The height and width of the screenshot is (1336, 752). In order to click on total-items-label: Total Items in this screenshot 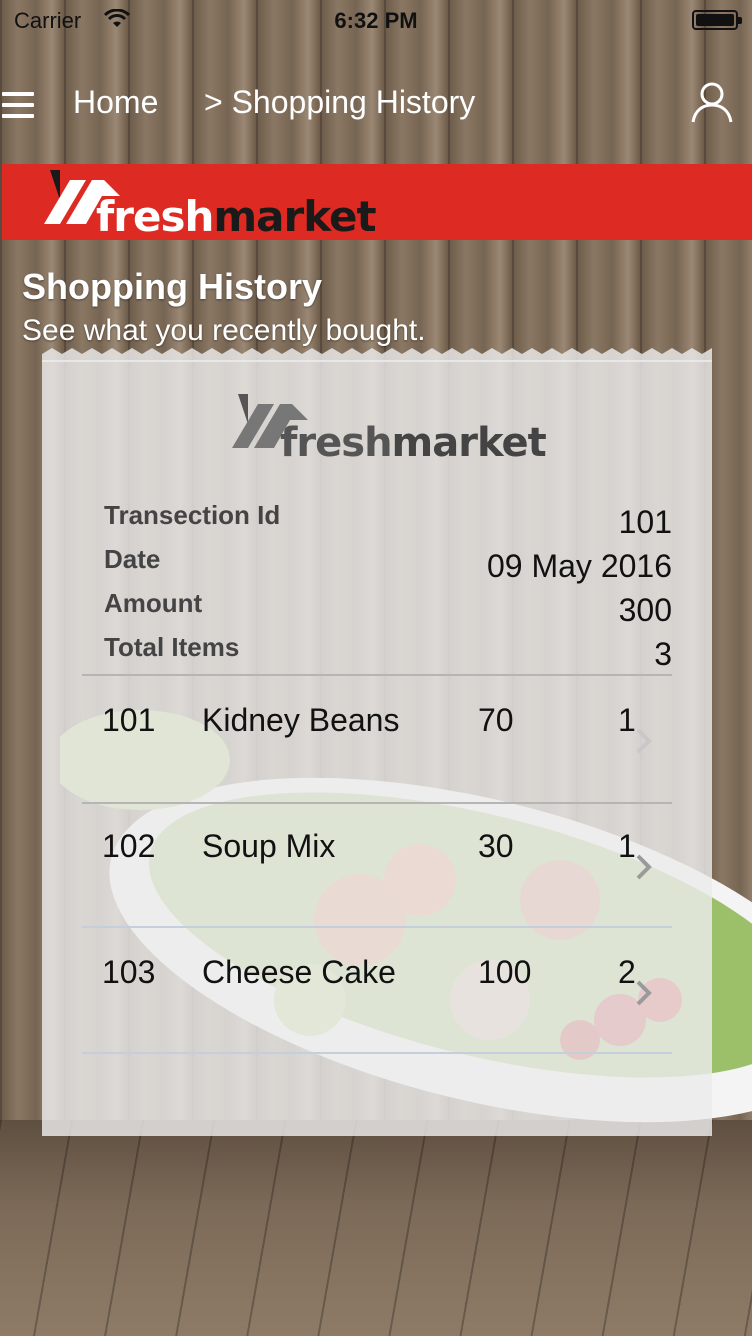, I will do `click(172, 647)`.